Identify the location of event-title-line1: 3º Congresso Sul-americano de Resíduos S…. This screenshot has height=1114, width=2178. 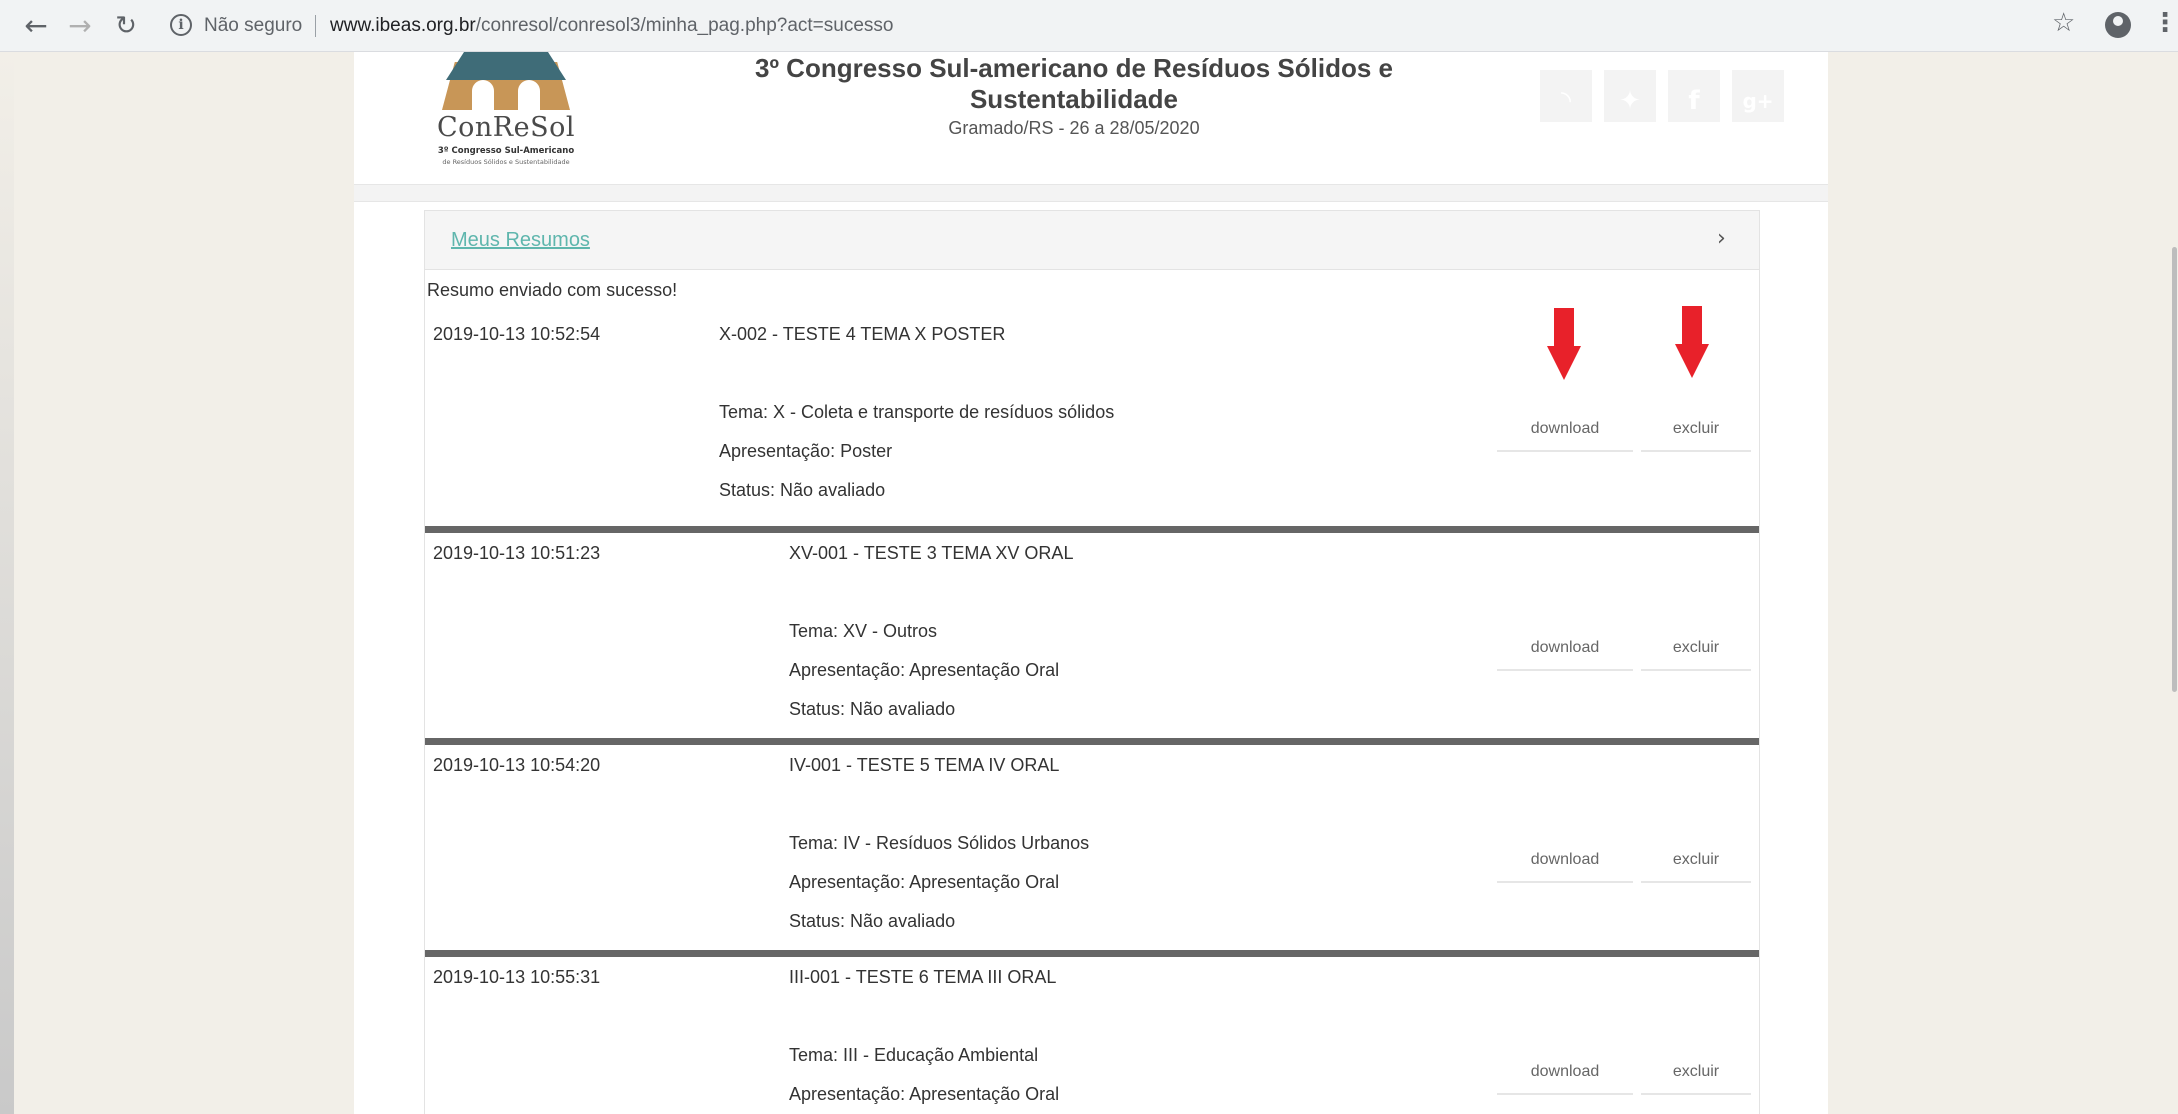
(1074, 68).